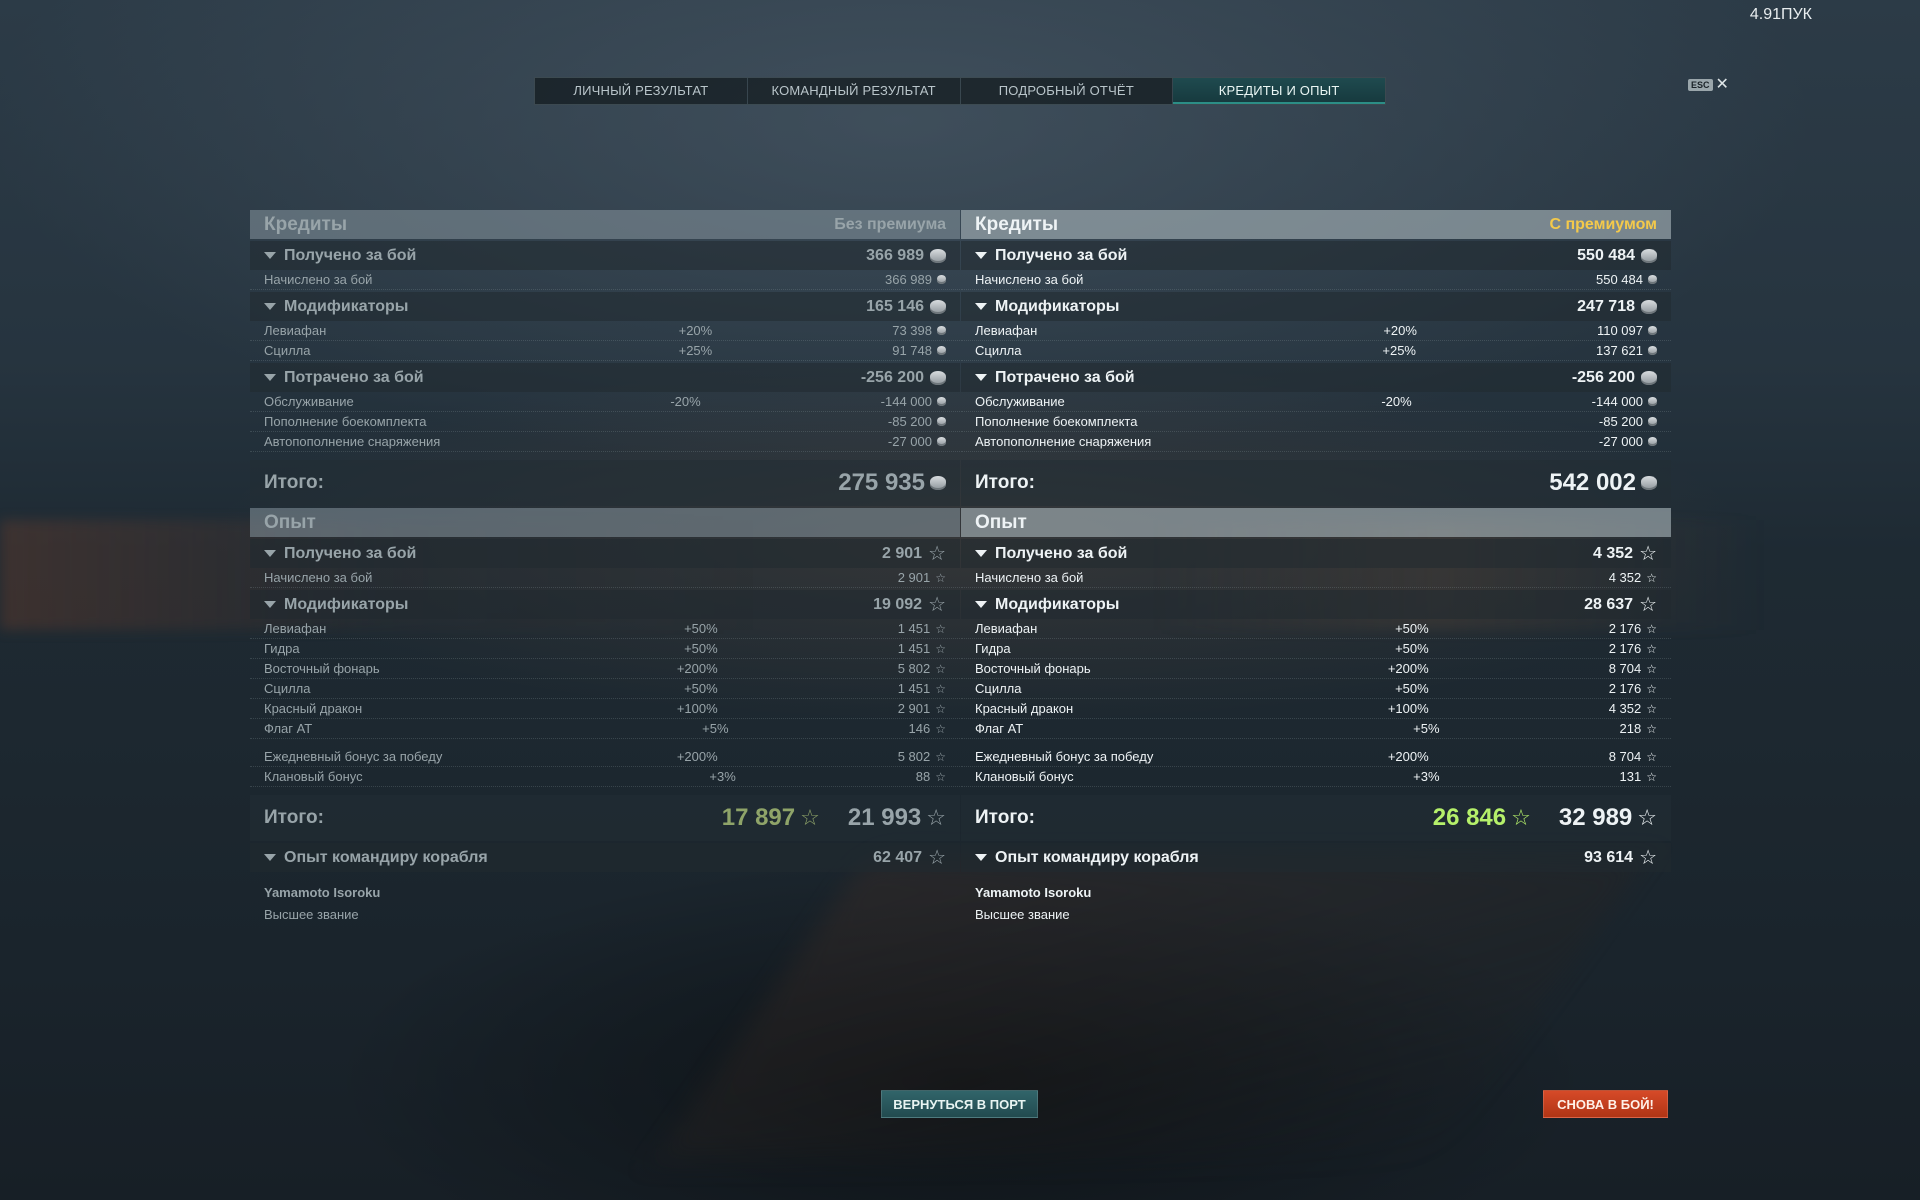  Describe the element at coordinates (1426, 776) in the screenshot. I see `detail-percent: +3%` at that location.